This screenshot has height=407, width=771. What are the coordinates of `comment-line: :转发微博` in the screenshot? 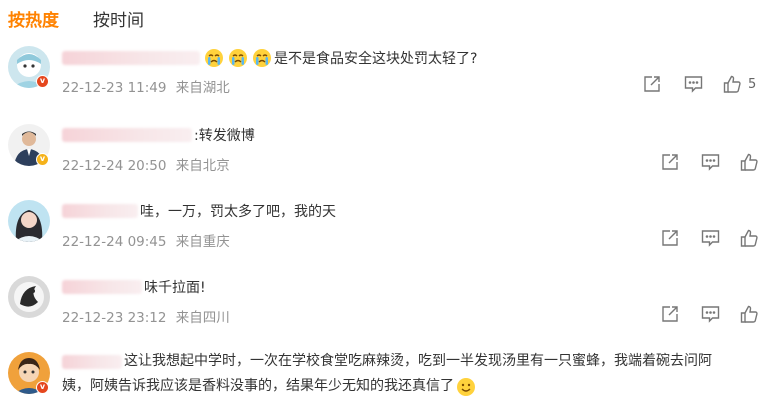 It's located at (158, 135).